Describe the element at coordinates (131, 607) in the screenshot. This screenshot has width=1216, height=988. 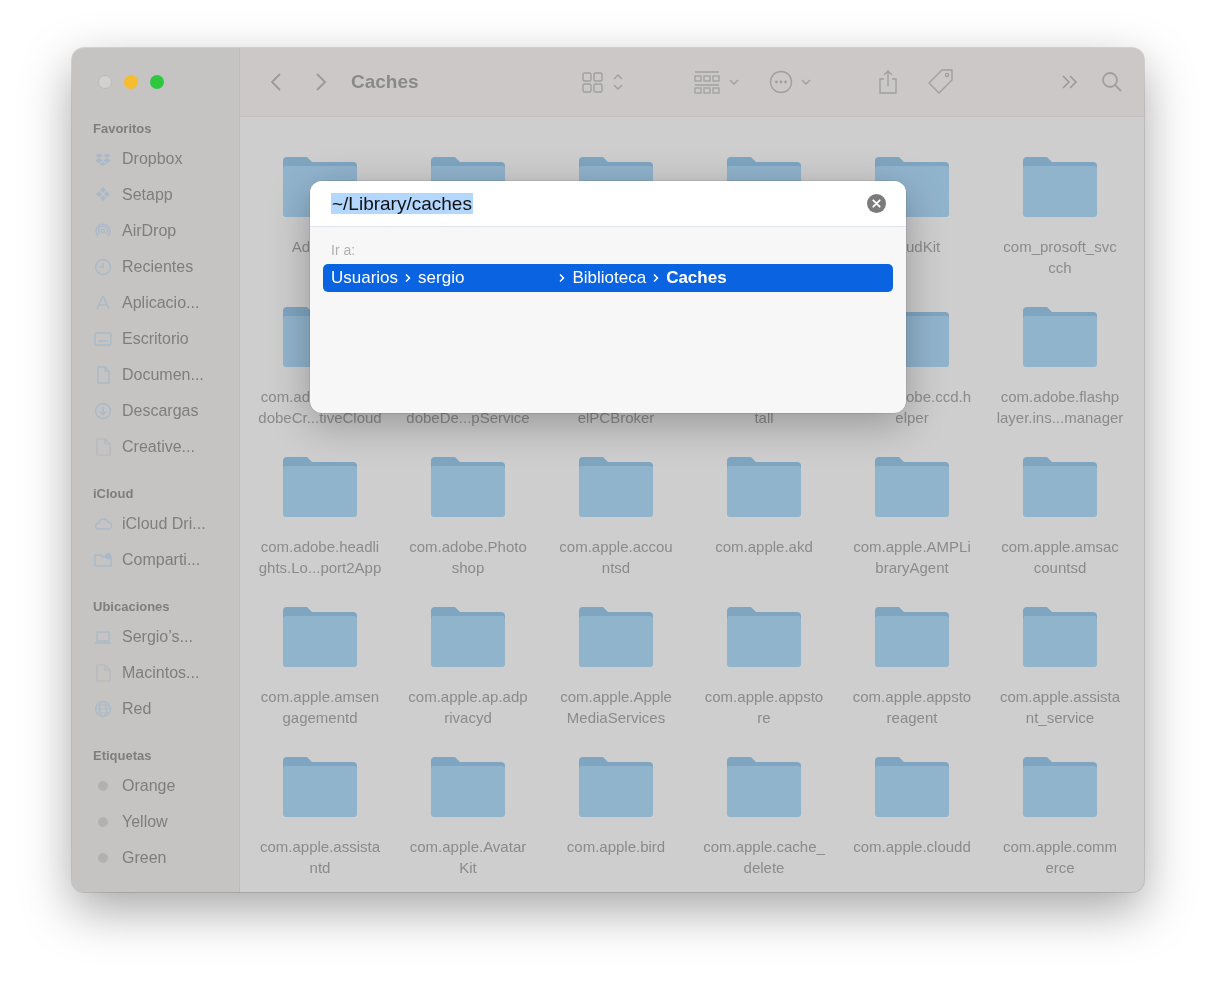
I see `sidebar-section-title: Ubicaciones` at that location.